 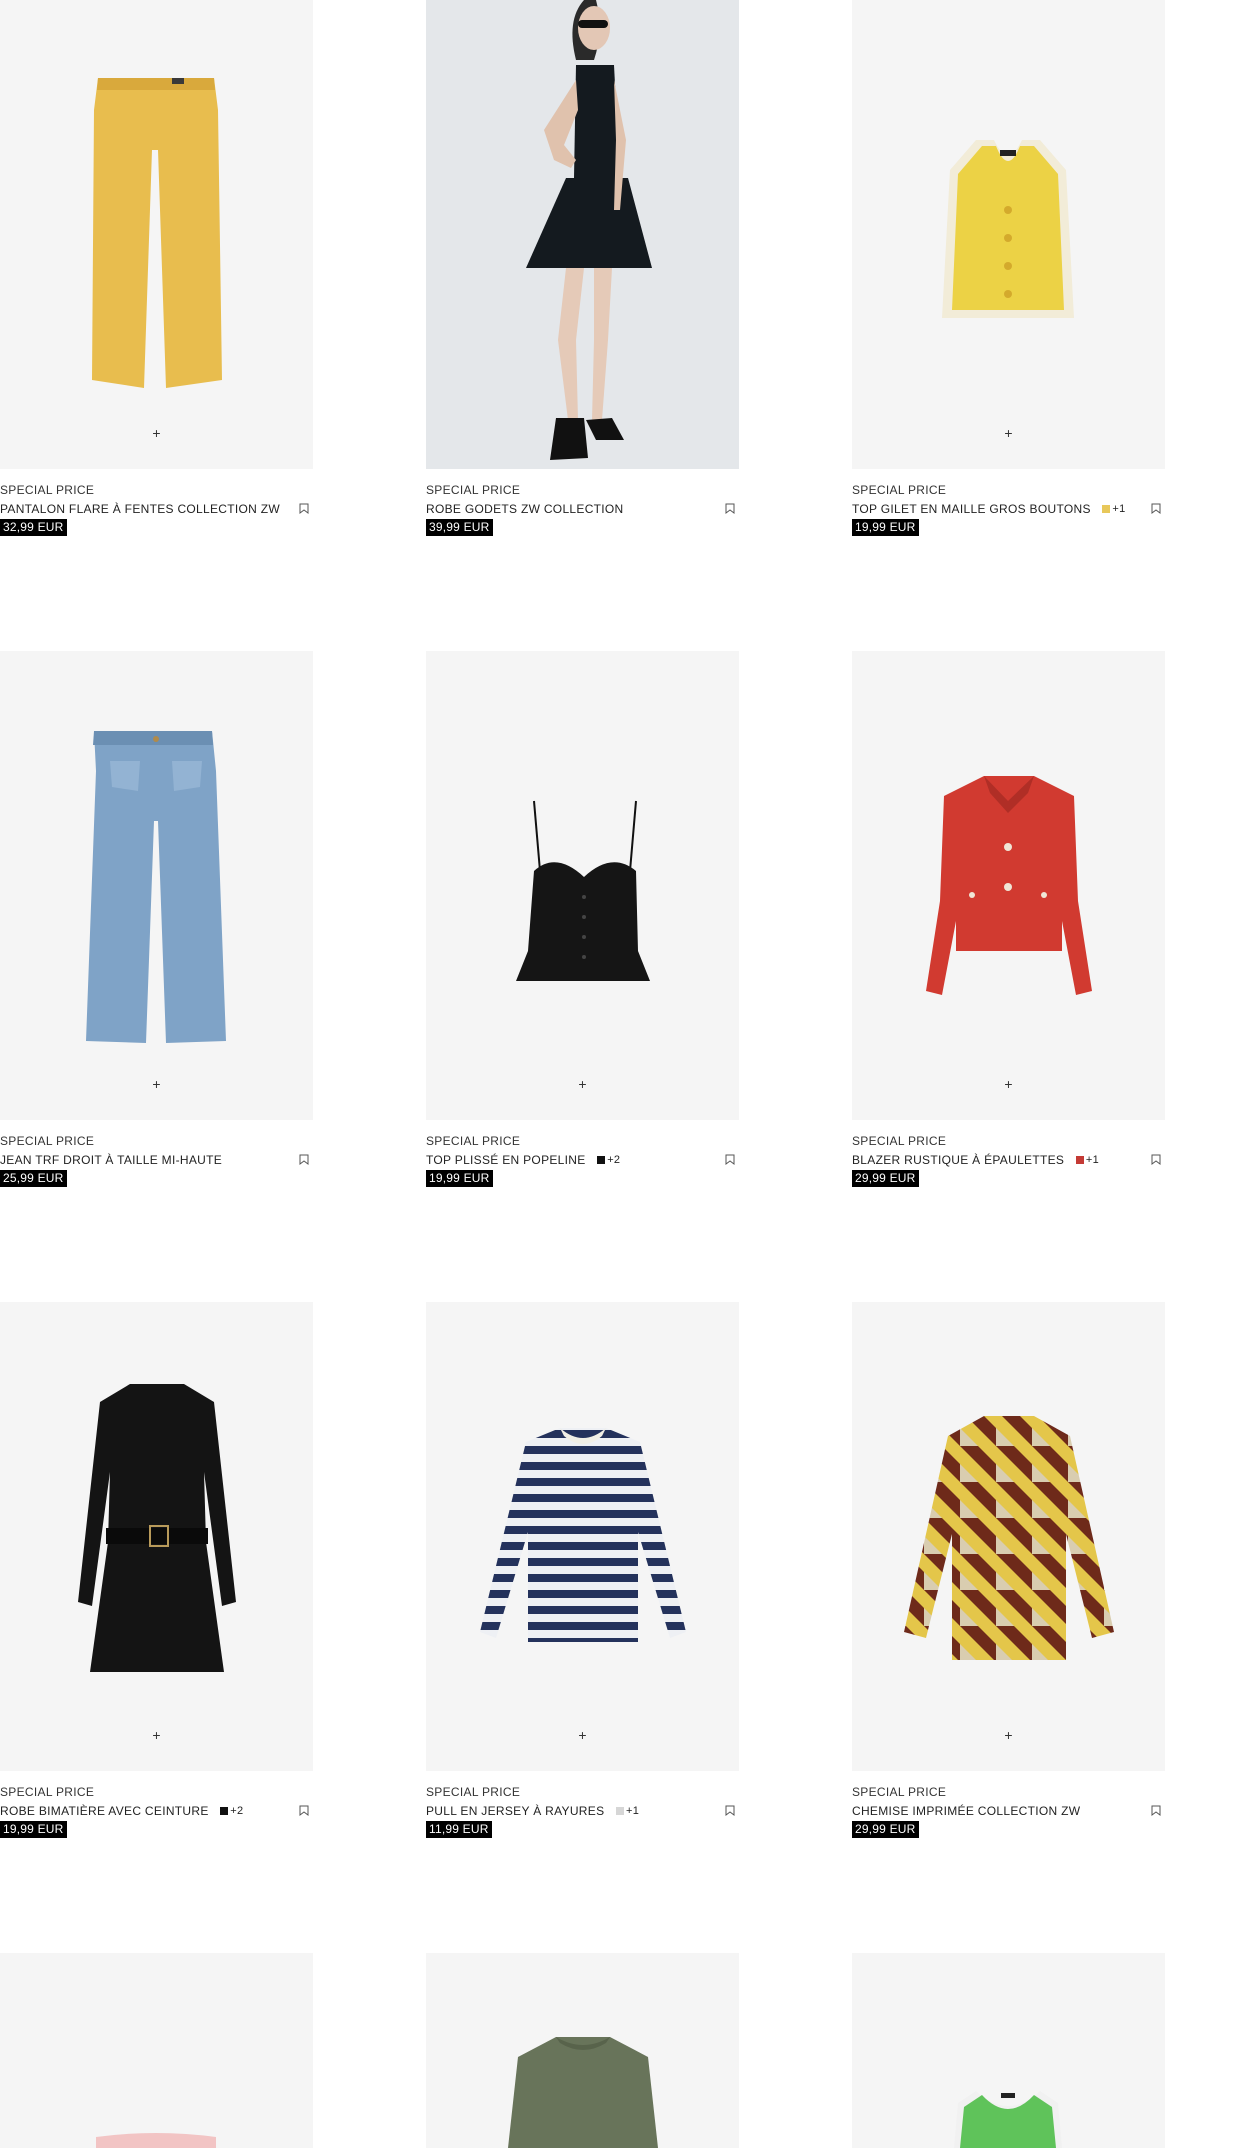 What do you see at coordinates (459, 527) in the screenshot?
I see `product-price: 39,99 EUR` at bounding box center [459, 527].